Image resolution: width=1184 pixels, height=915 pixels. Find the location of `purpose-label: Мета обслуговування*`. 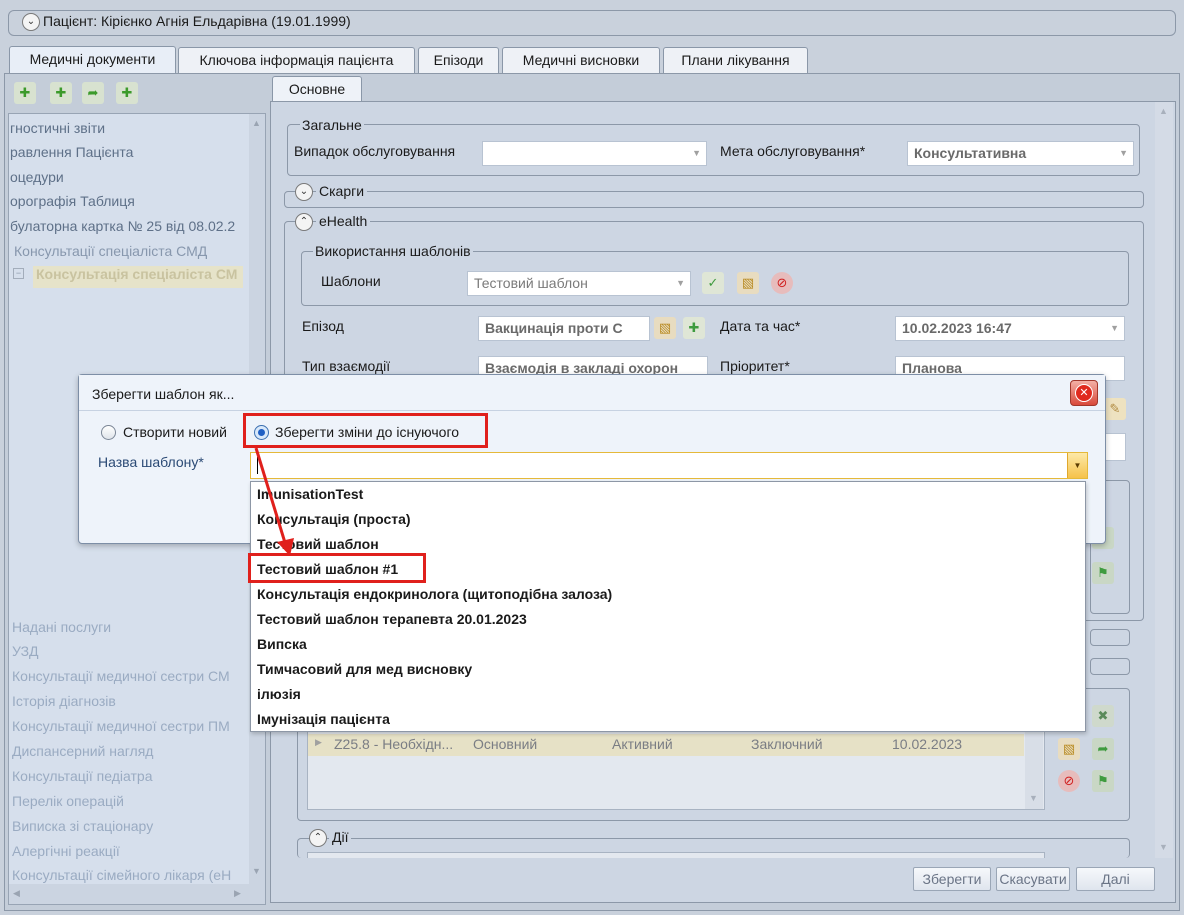

purpose-label: Мета обслуговування* is located at coordinates (793, 151).